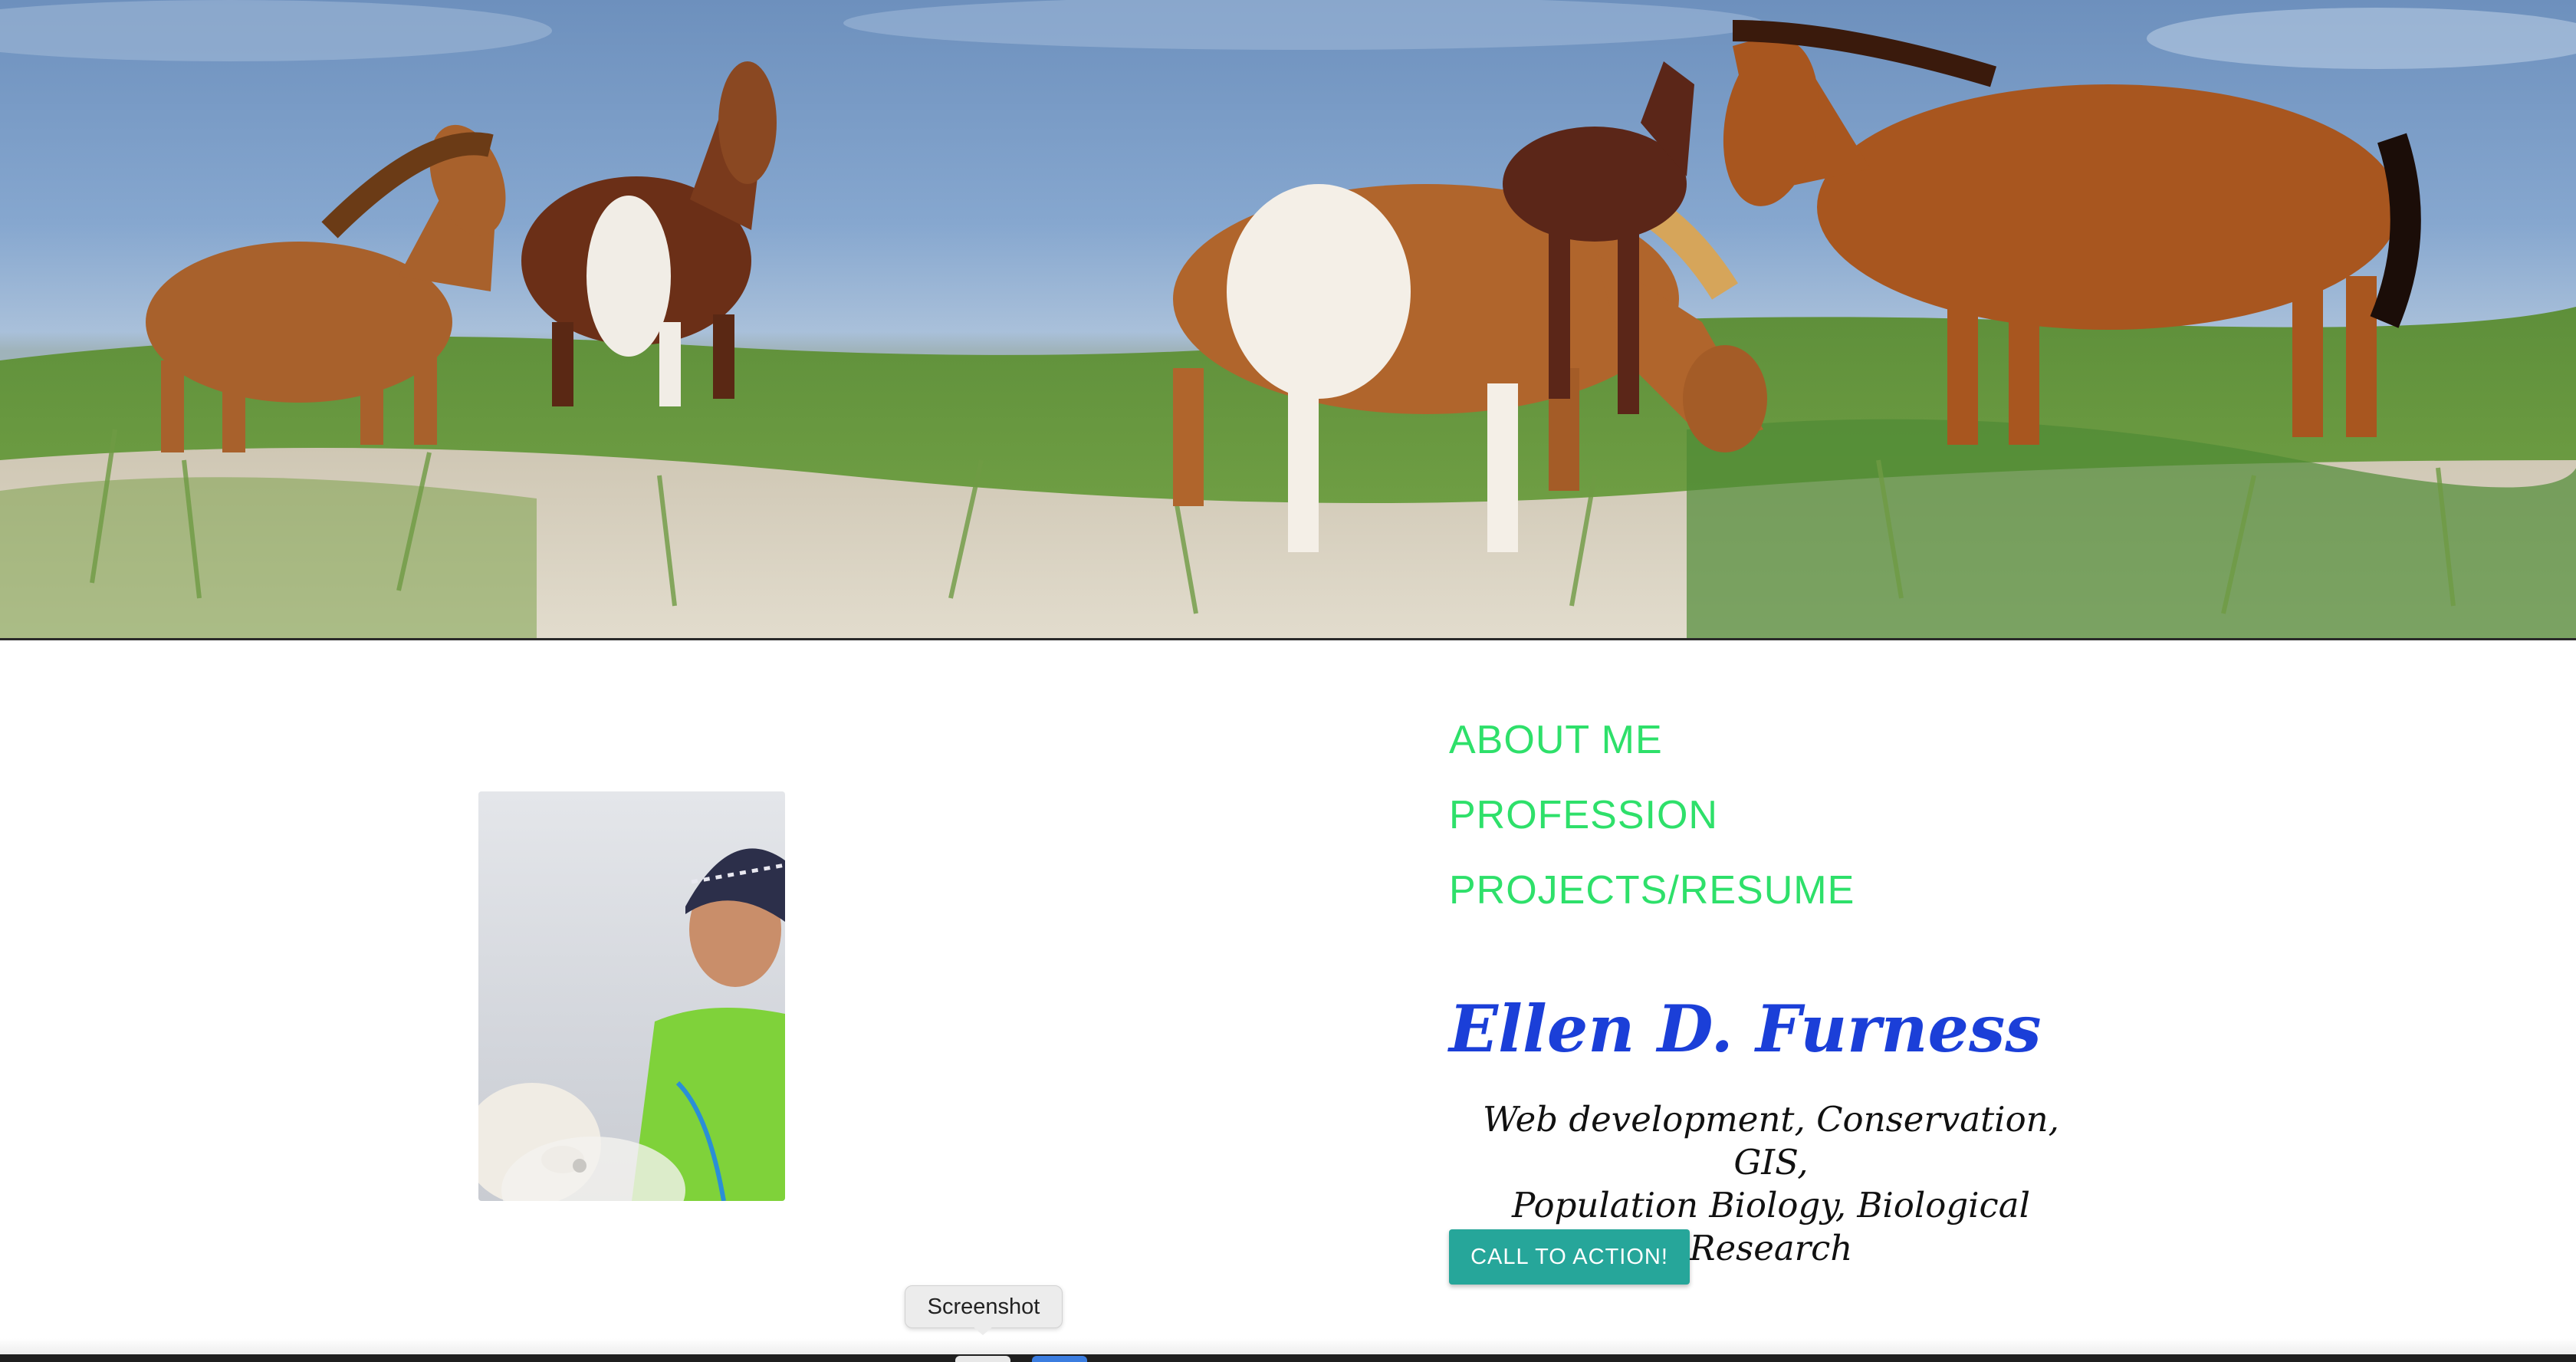  I want to click on dock-bar, so click(1288, 1358).